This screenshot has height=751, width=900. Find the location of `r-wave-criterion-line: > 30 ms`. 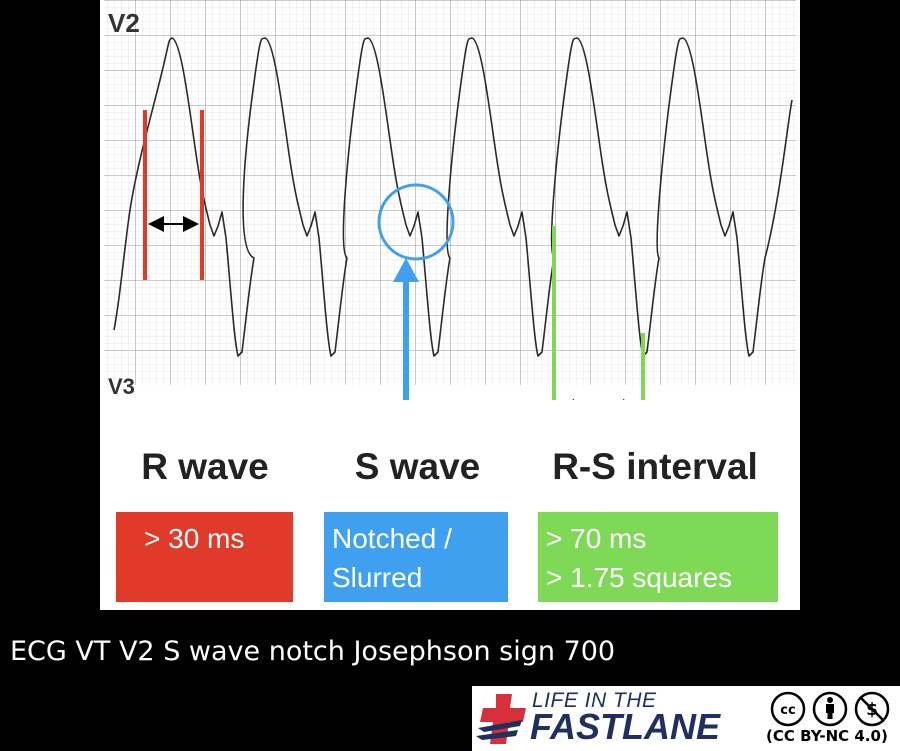

r-wave-criterion-line: > 30 ms is located at coordinates (194, 538).